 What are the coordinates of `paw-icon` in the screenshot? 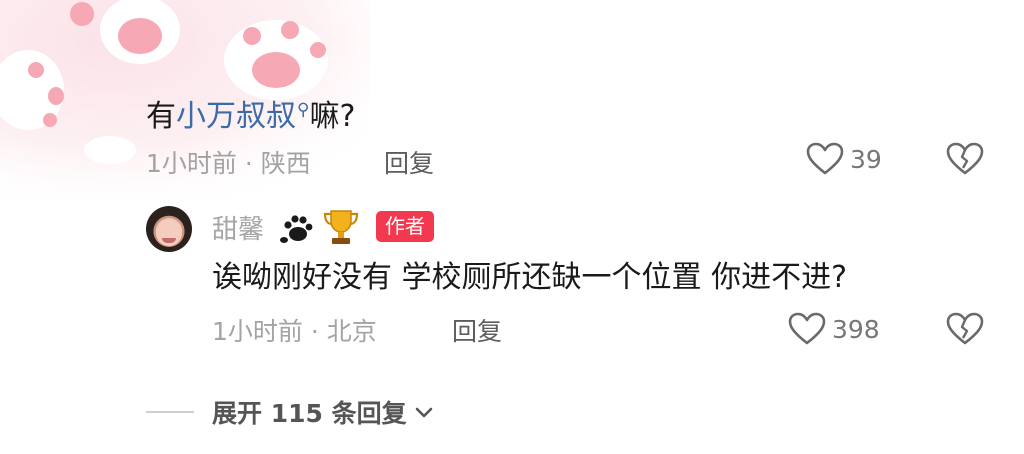 It's located at (296, 230).